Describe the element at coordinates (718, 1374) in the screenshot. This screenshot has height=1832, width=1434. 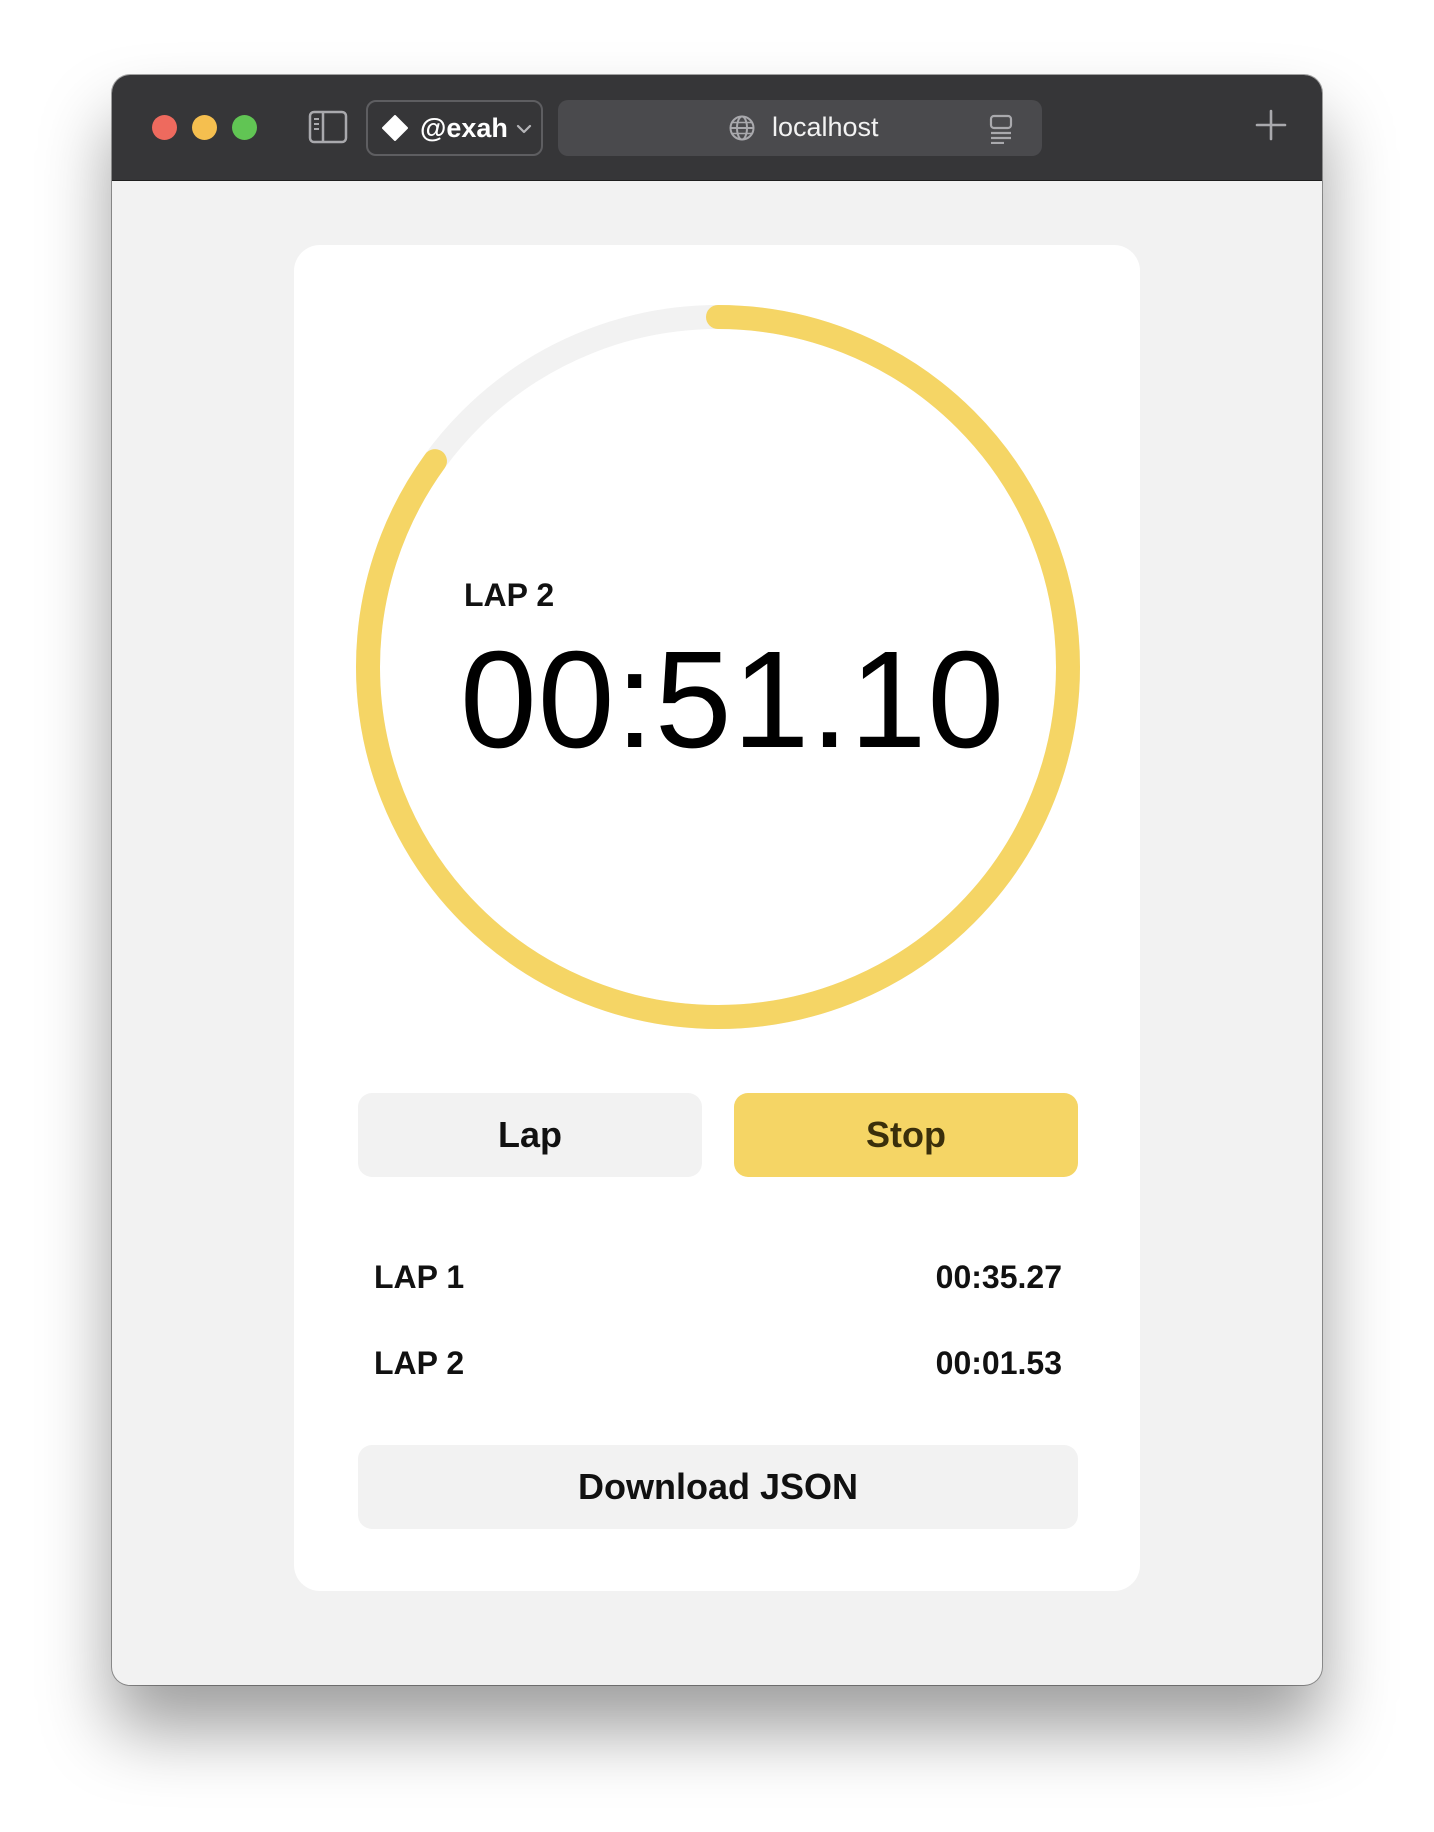
I see `lap-row: LAP 2 00:01.53` at that location.